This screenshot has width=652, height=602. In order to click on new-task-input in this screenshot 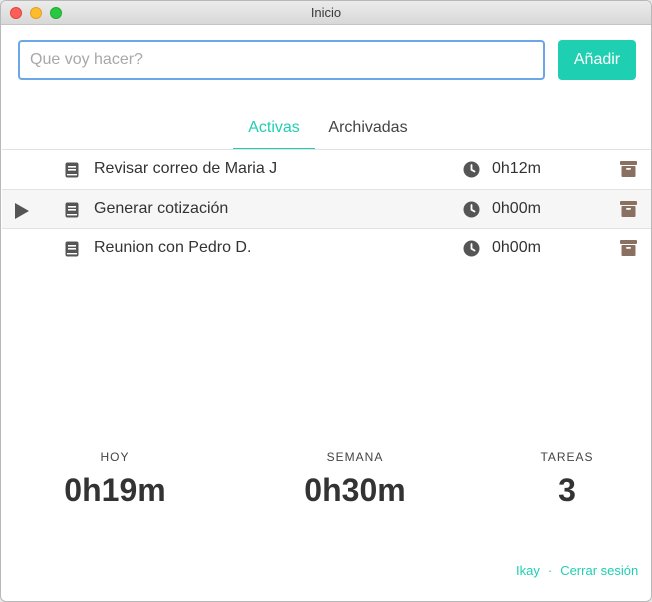, I will do `click(281, 60)`.